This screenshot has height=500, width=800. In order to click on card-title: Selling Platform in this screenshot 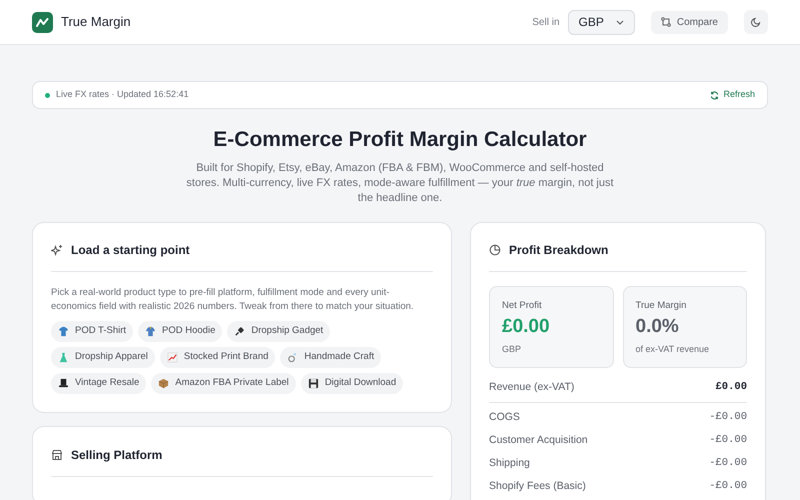, I will do `click(116, 455)`.